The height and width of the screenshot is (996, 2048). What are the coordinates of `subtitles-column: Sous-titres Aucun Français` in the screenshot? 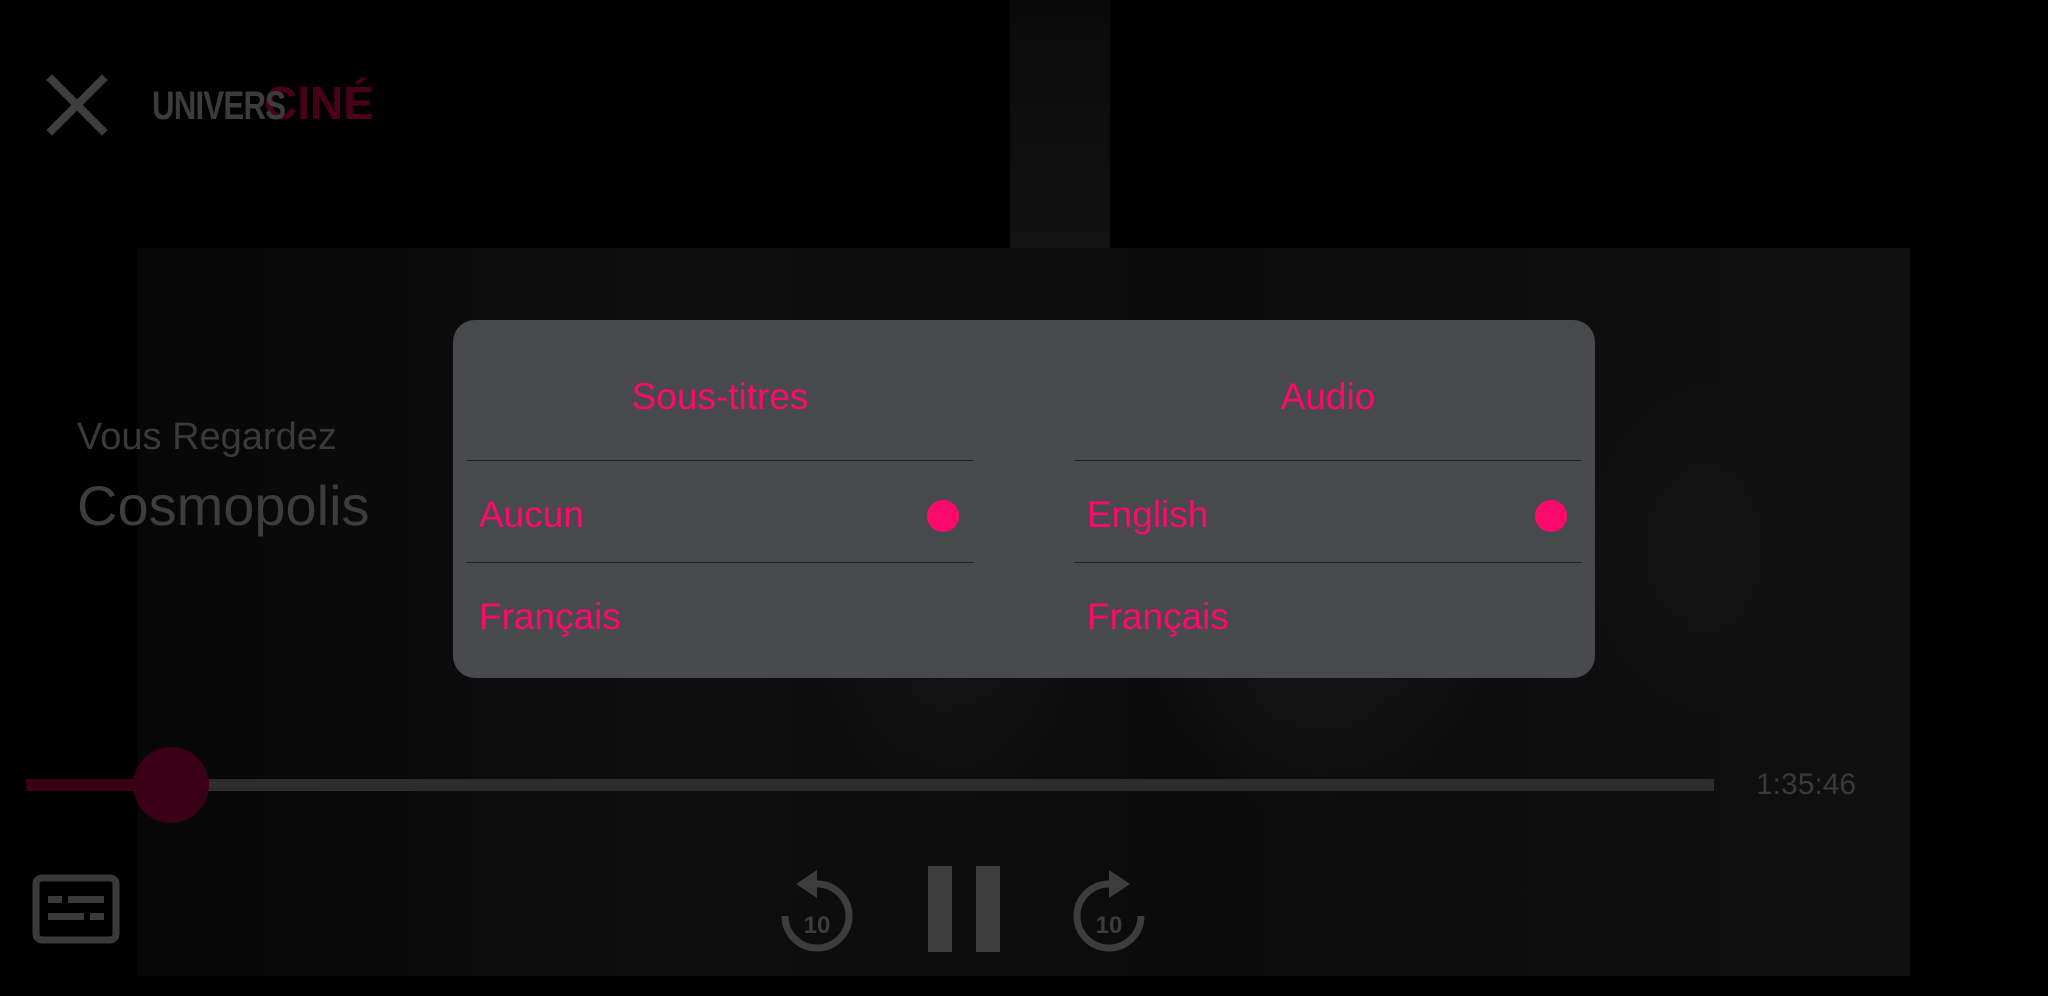 It's located at (720, 499).